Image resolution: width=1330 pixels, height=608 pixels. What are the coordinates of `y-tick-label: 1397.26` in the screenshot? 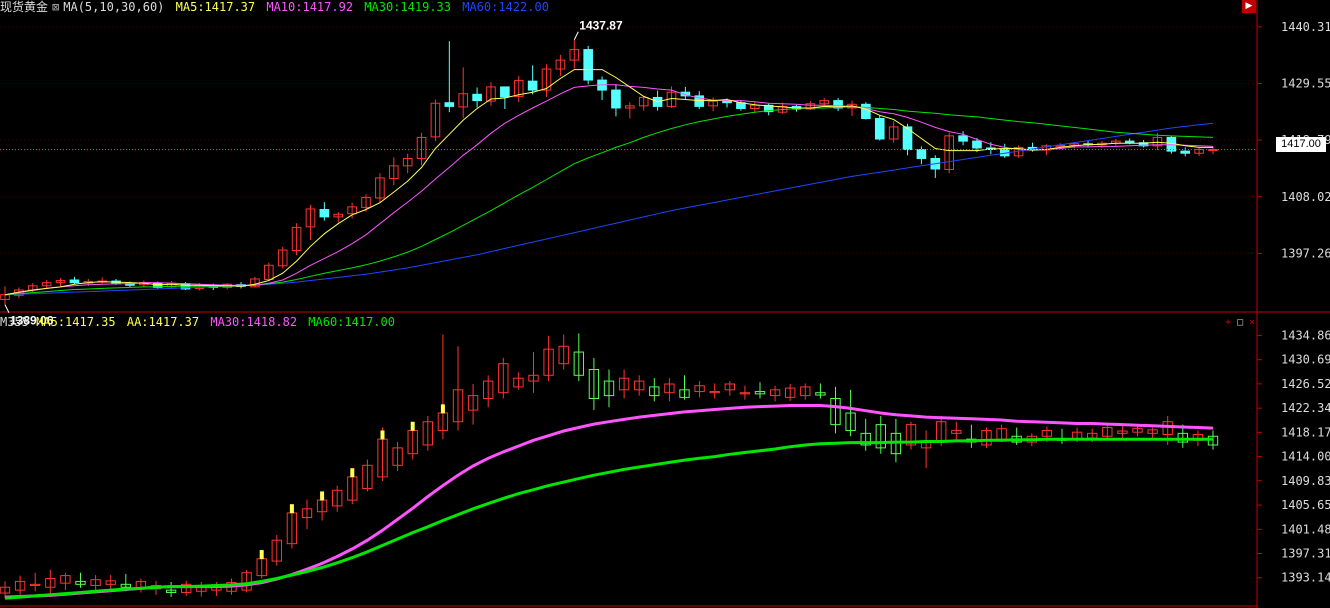 It's located at (1305, 253).